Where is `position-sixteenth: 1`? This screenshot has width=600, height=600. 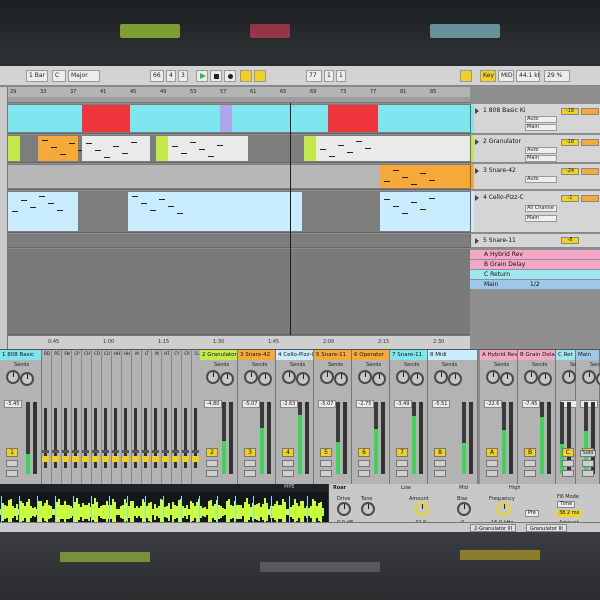 position-sixteenth: 1 is located at coordinates (341, 76).